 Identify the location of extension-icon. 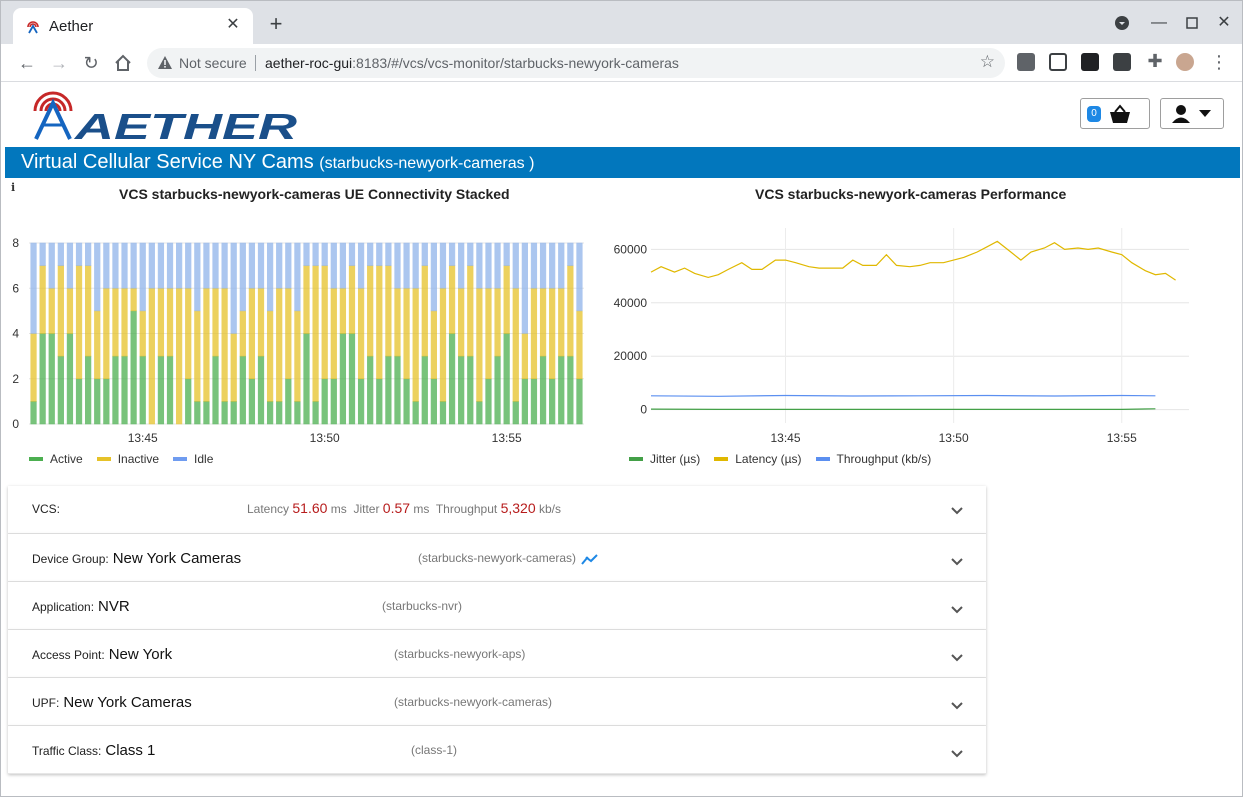
(1026, 62).